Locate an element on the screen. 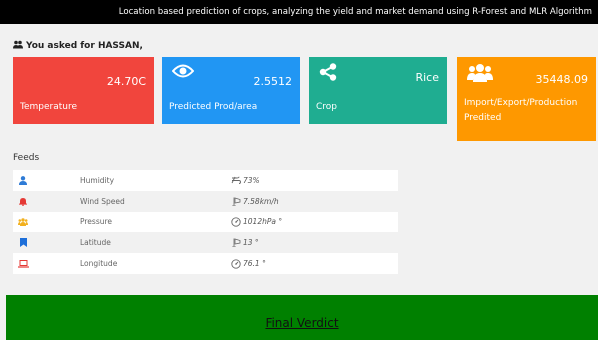 The height and width of the screenshot is (340, 598). feed-row-pressure: Pressure 1012hPa ° is located at coordinates (205, 222).